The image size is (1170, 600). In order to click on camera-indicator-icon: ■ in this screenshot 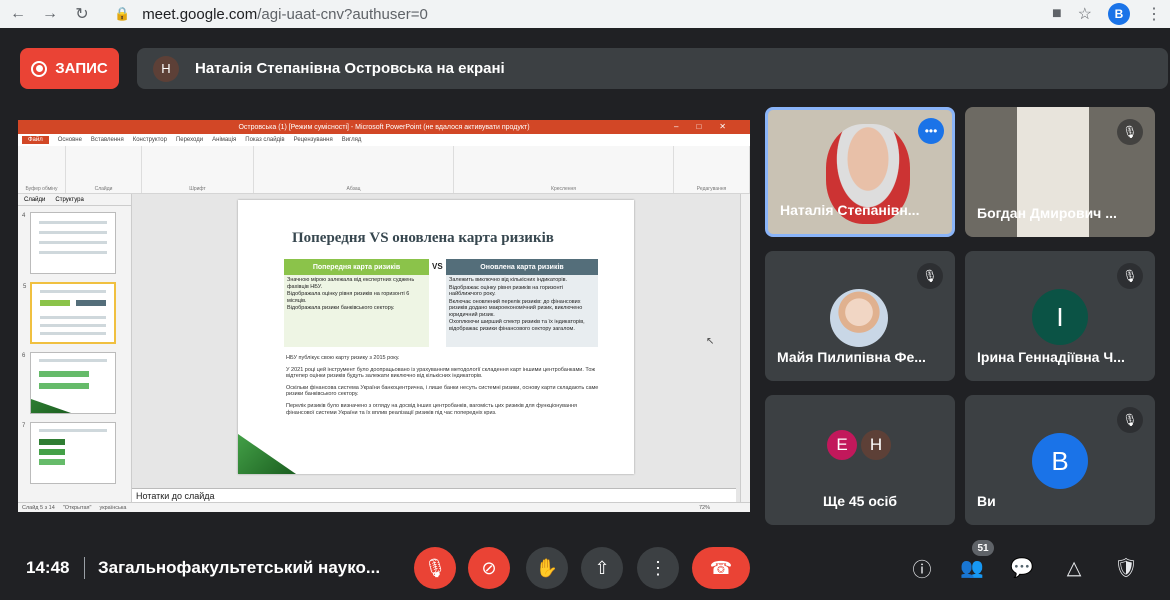, I will do `click(1057, 14)`.